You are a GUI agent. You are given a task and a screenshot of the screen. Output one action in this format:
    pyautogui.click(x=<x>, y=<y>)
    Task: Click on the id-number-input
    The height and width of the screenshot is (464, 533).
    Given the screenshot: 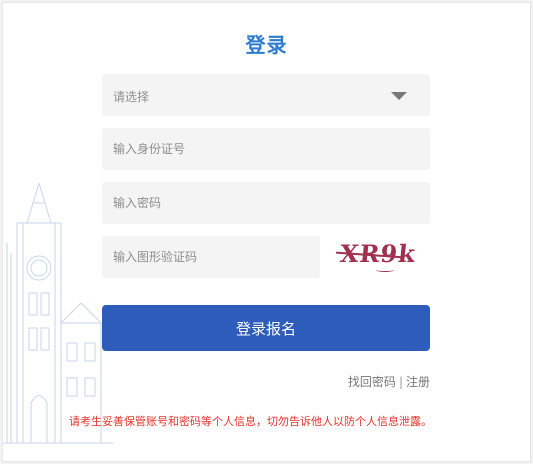 What is the action you would take?
    pyautogui.click(x=266, y=149)
    